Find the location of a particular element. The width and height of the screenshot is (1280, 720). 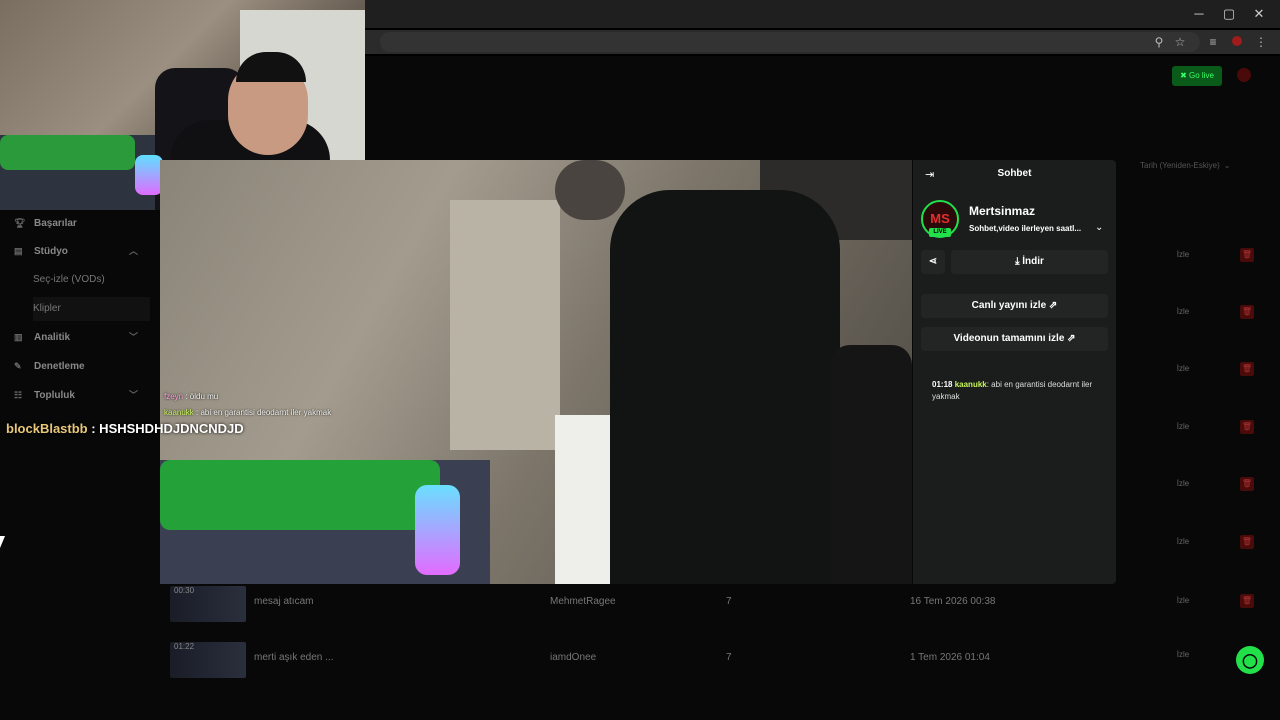

clip-author: iamdOnee is located at coordinates (573, 657).